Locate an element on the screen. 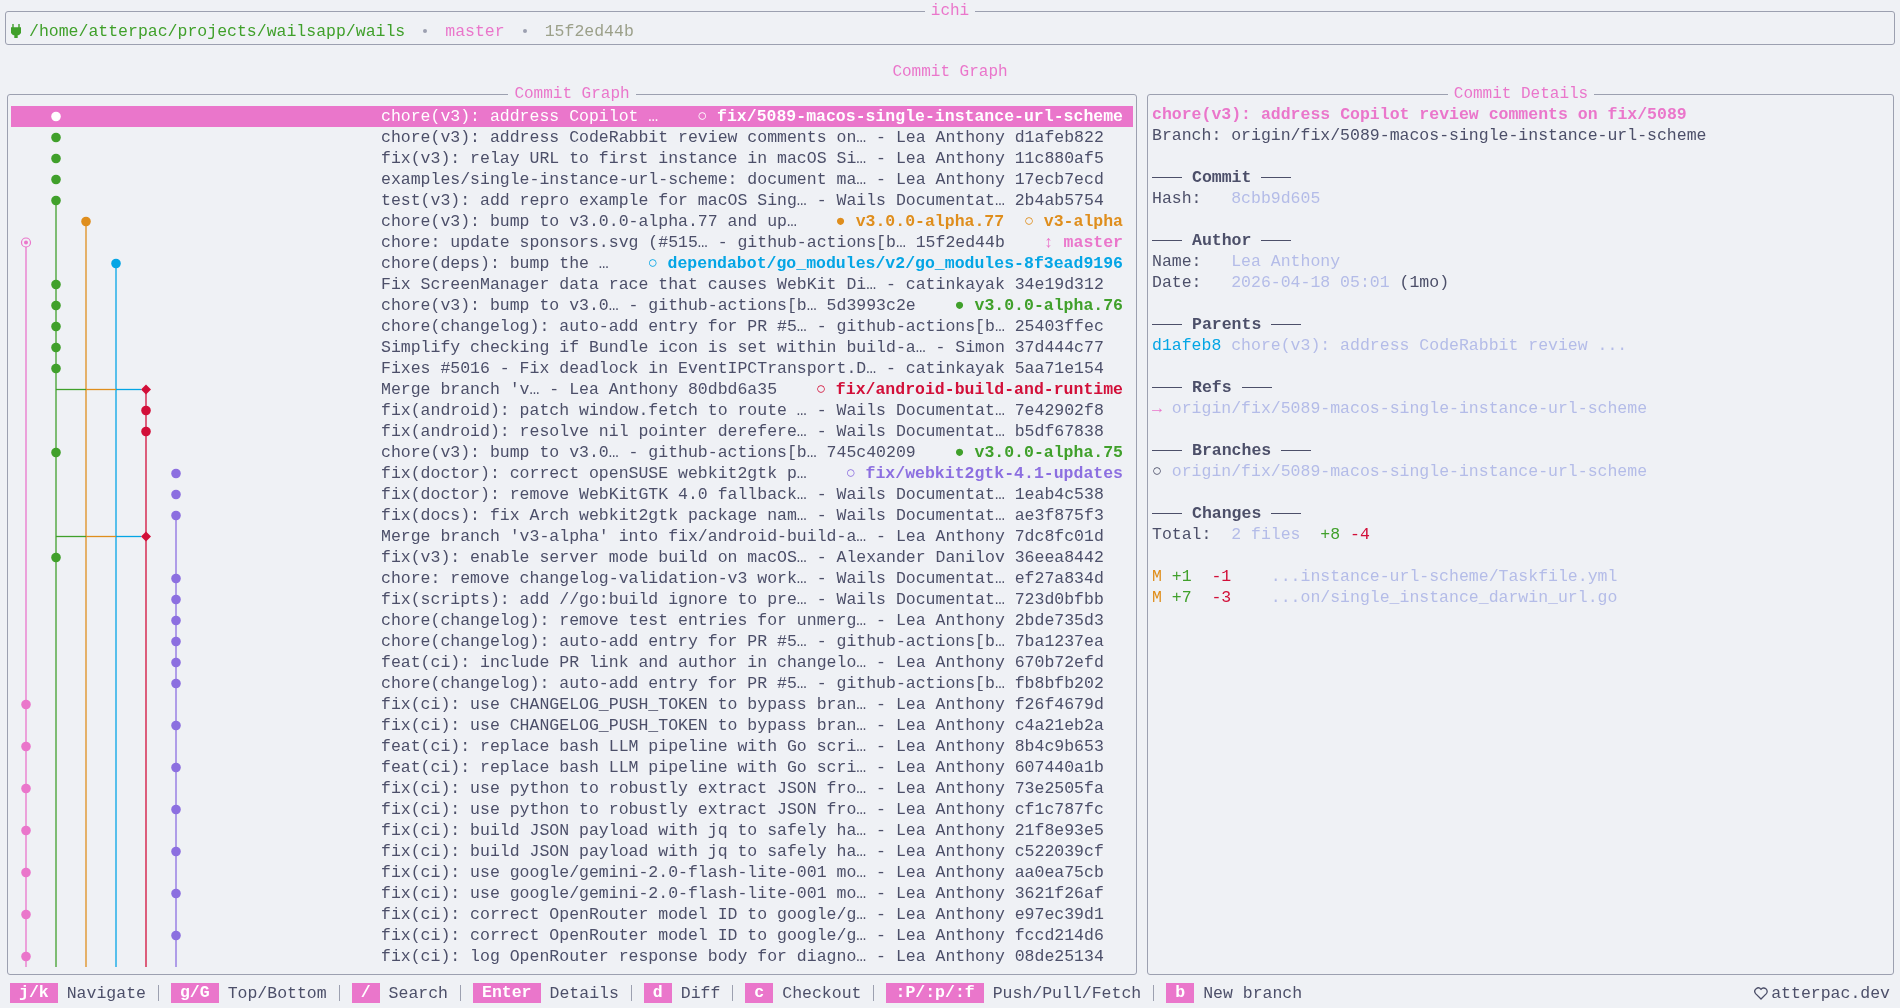 The image size is (1900, 1008). relative-time: (1mo) is located at coordinates (1424, 282).